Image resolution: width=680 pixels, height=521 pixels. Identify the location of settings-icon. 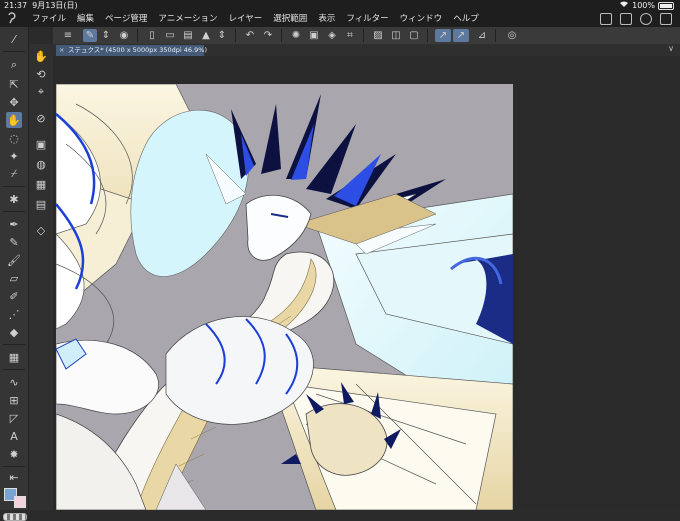
(626, 19).